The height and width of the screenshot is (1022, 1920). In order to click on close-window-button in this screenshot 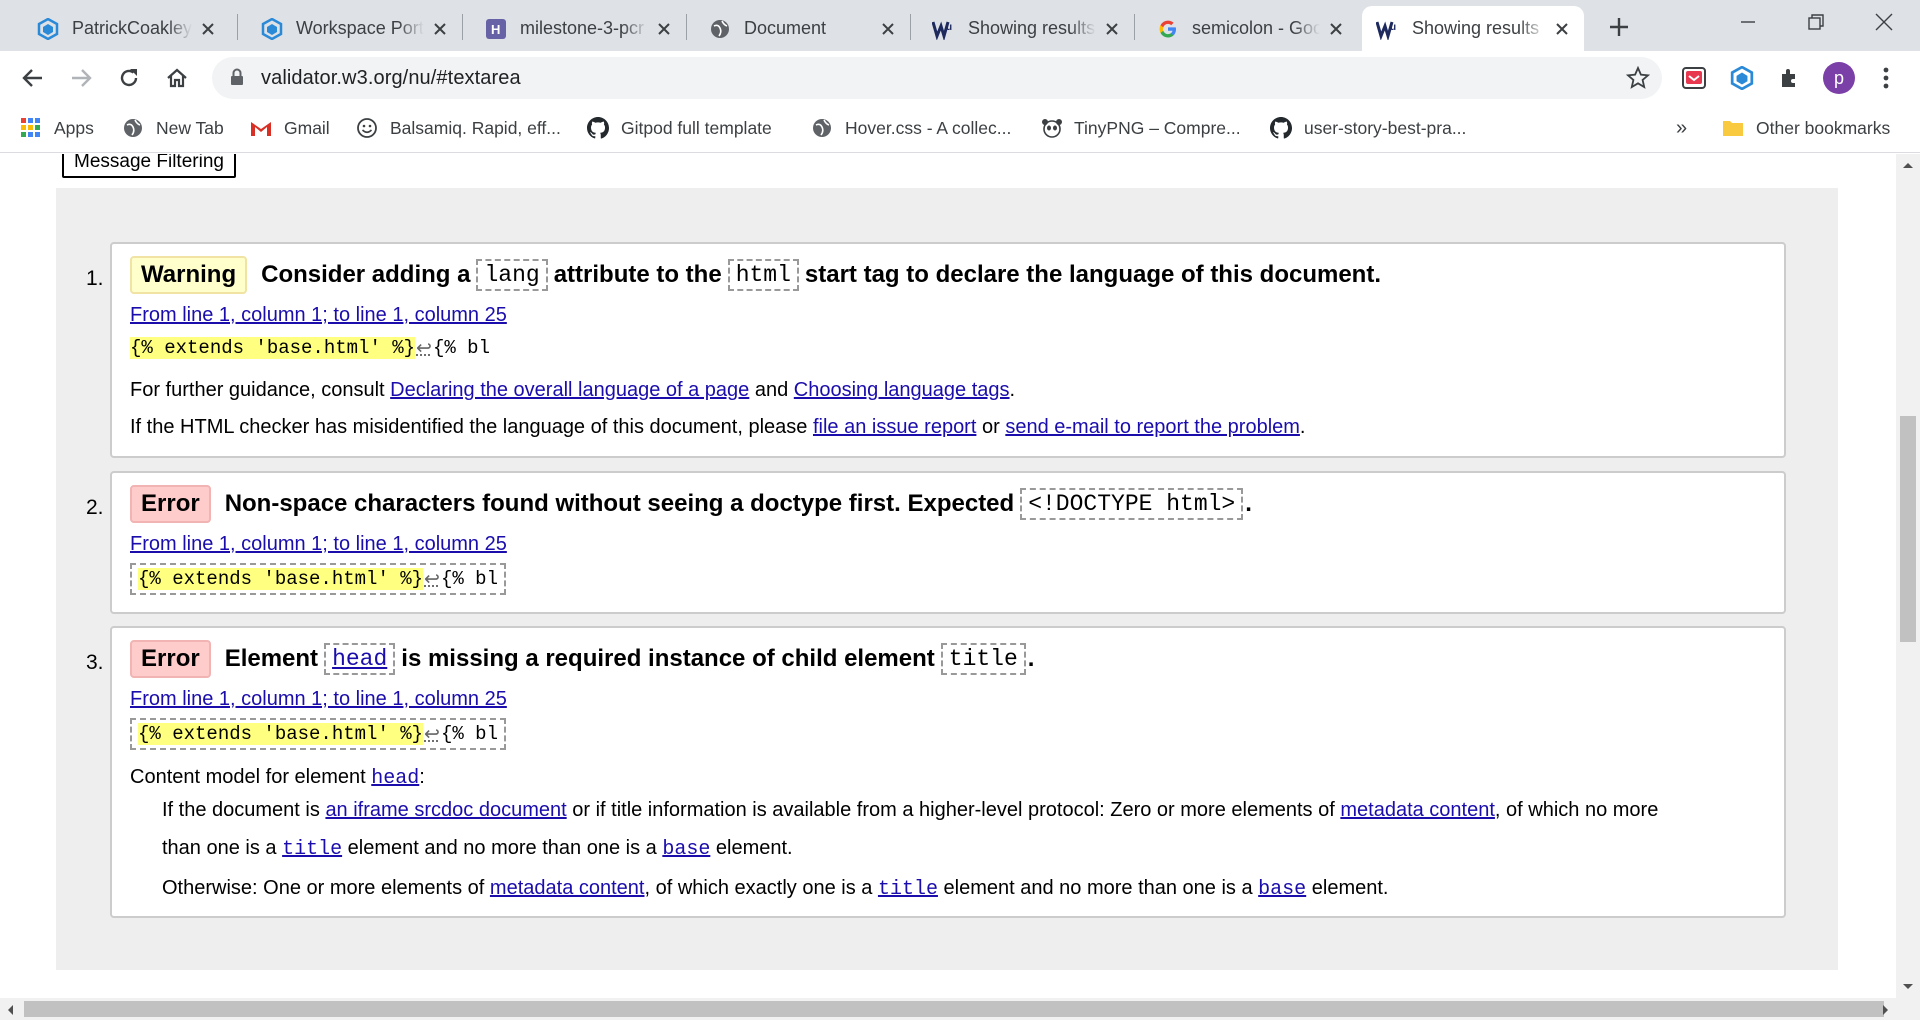, I will do `click(1884, 22)`.